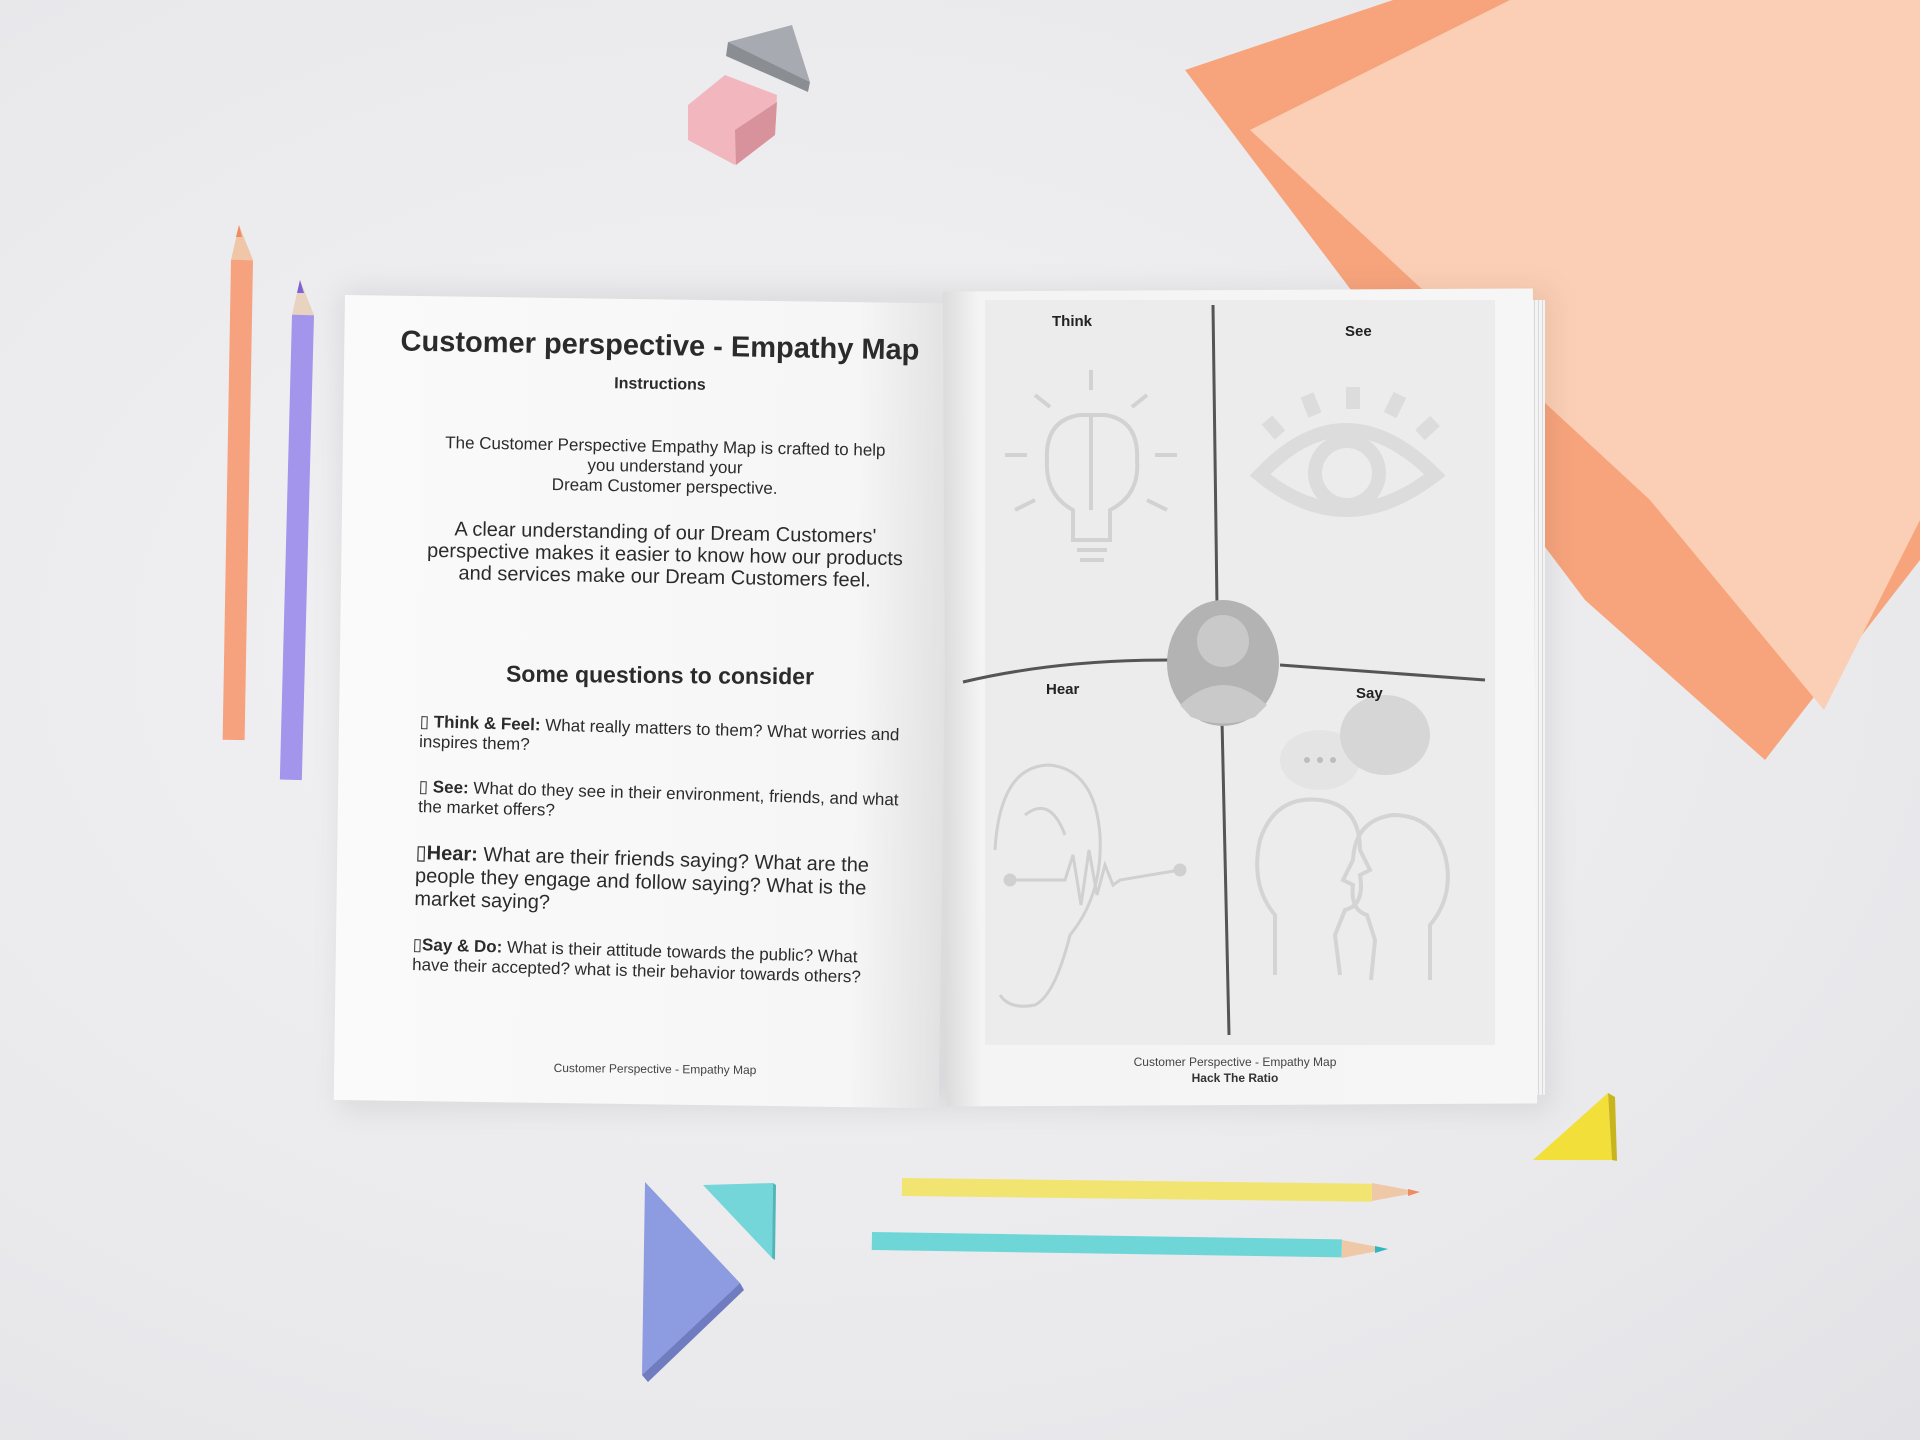 This screenshot has height=1440, width=1920. Describe the element at coordinates (1072, 321) in the screenshot. I see `quadrant-label-think: Think` at that location.